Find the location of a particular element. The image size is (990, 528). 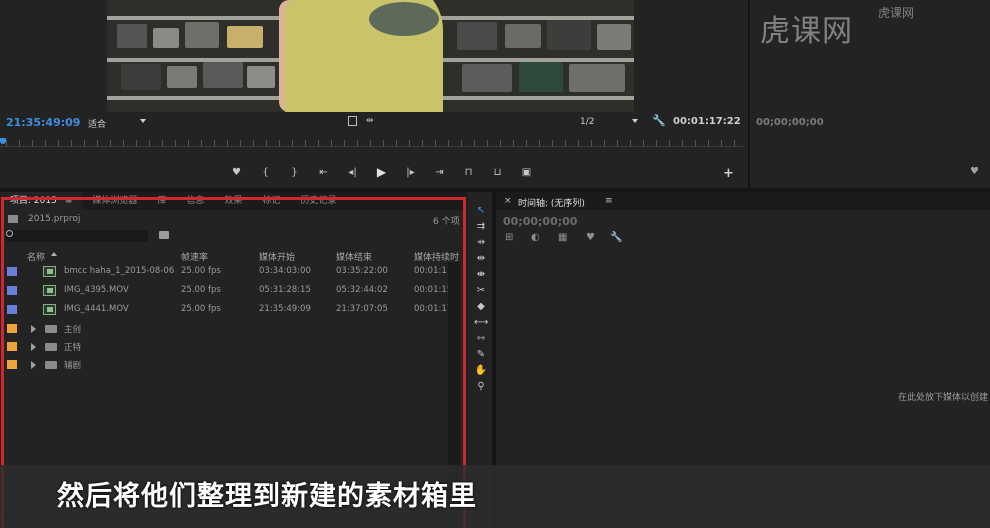

razor-tool-icon: ✂ is located at coordinates (481, 291).